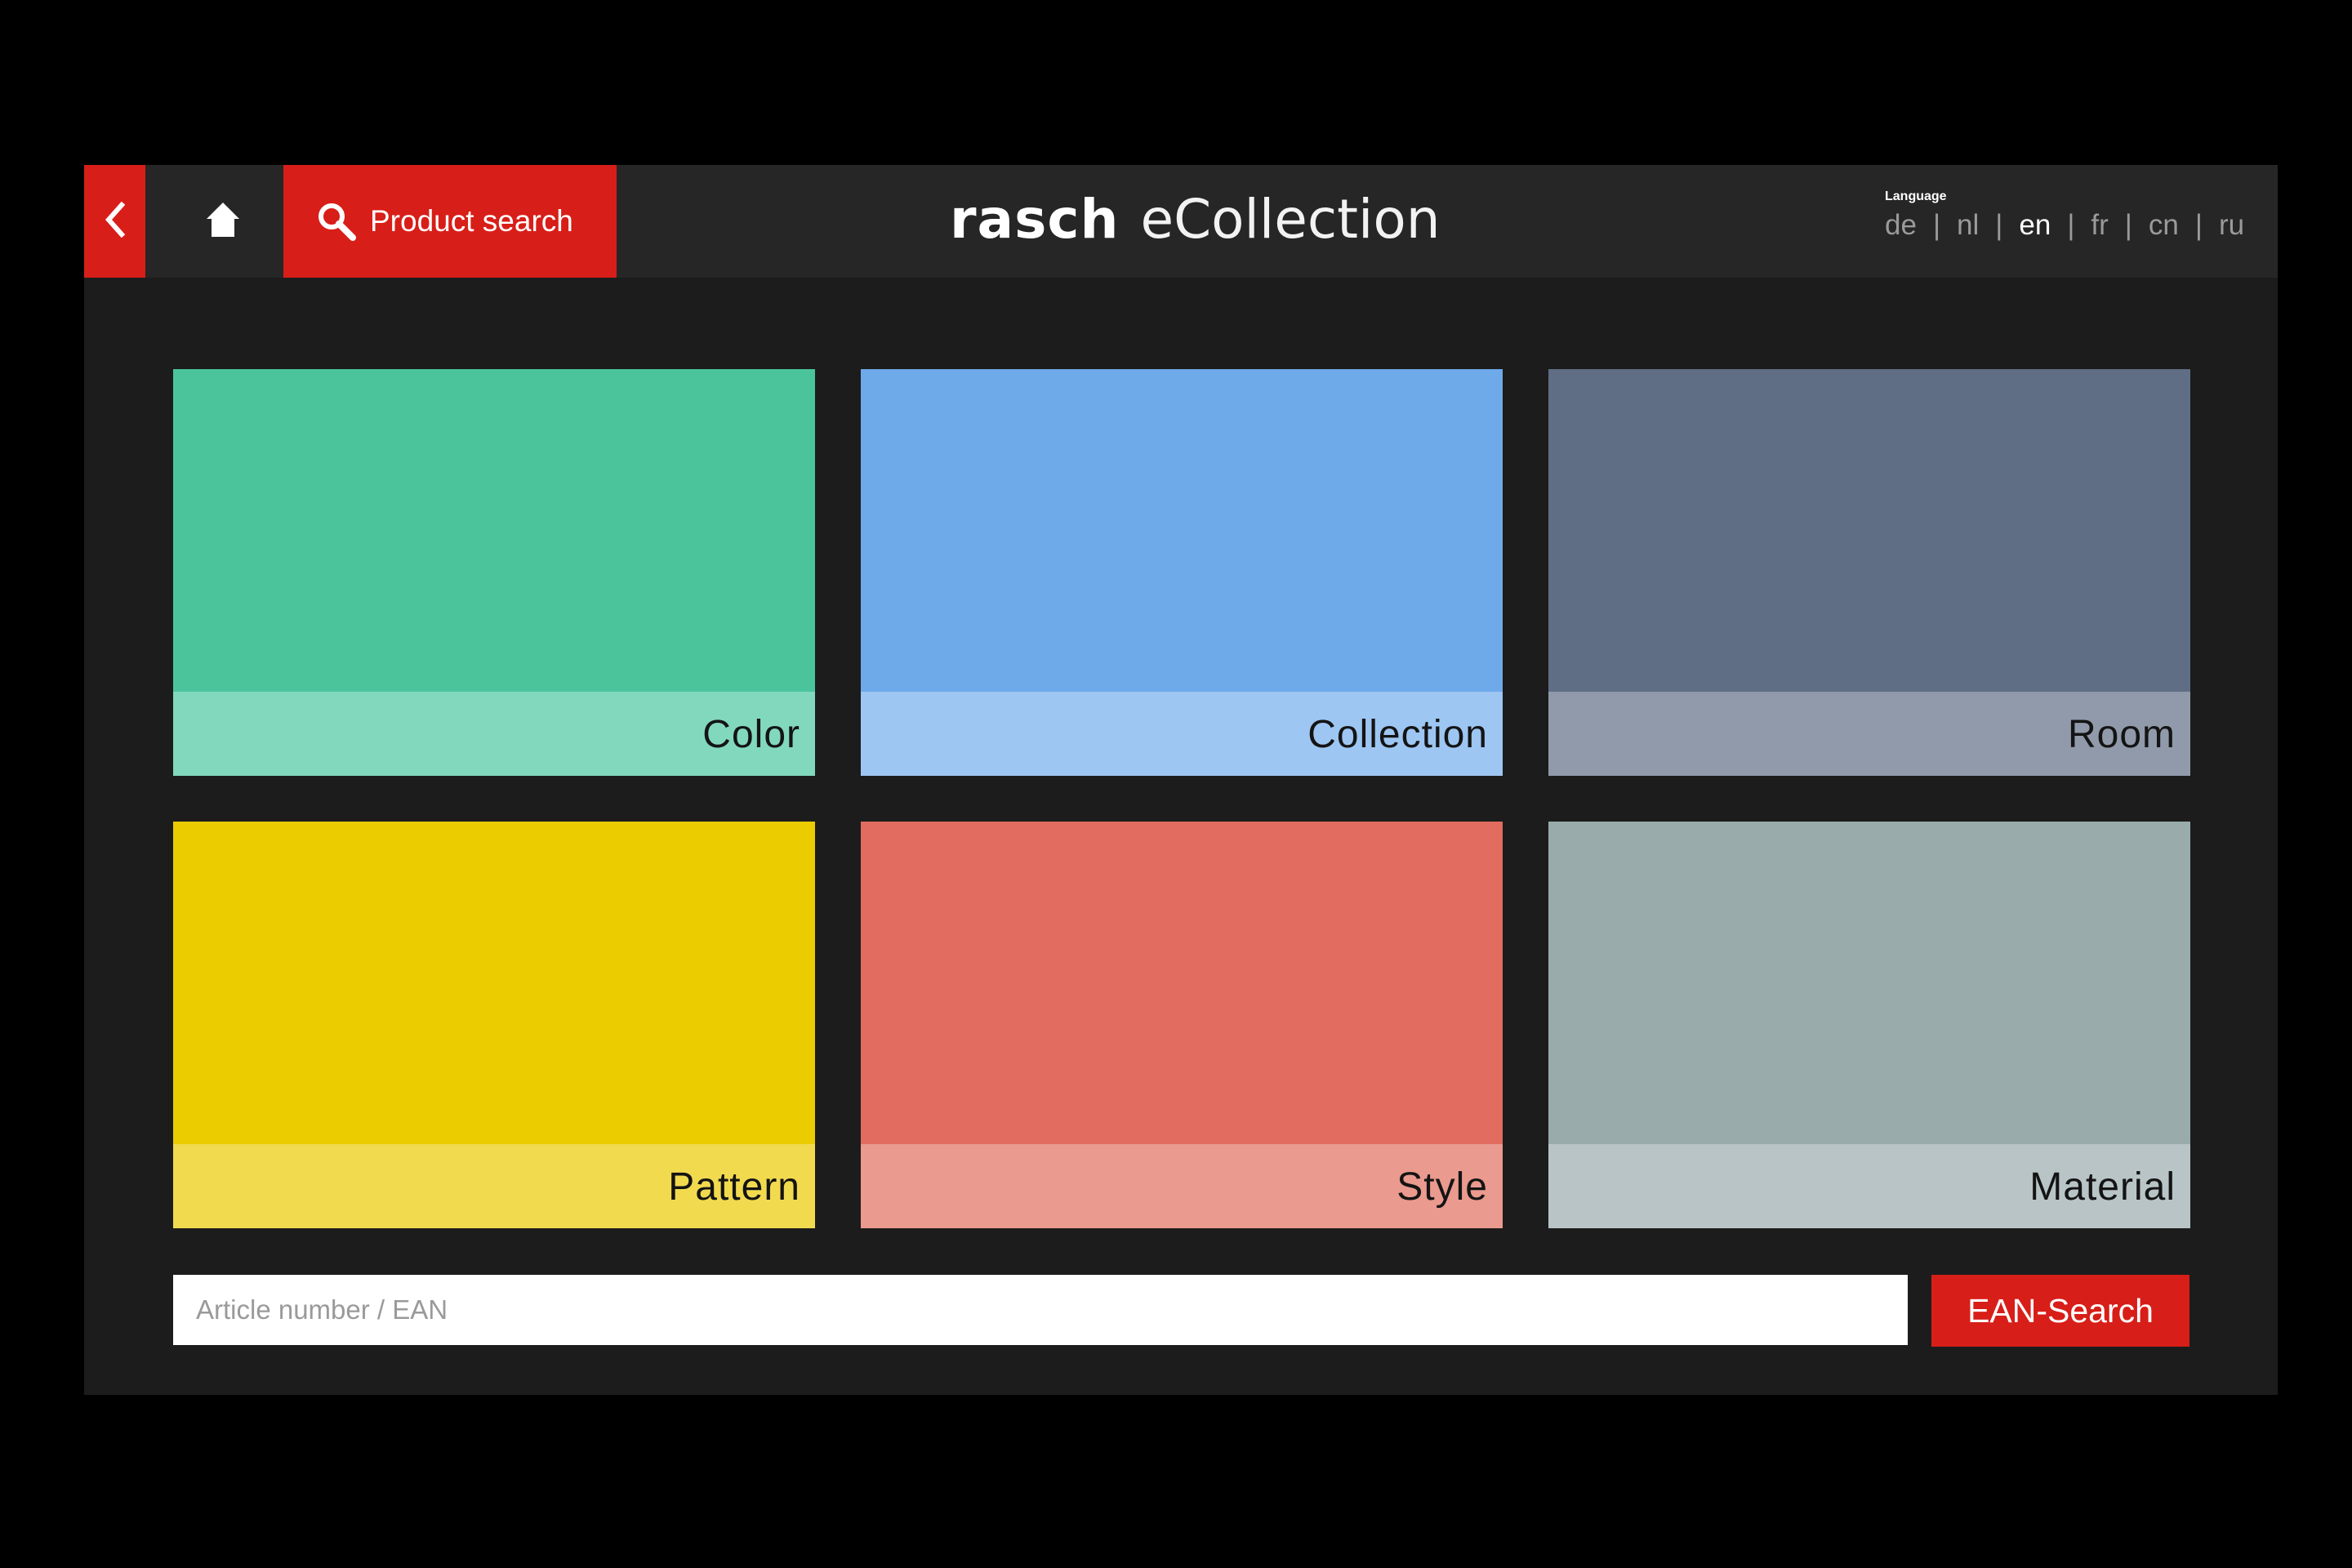 Image resolution: width=2352 pixels, height=1568 pixels. I want to click on tile-room: Room, so click(1869, 572).